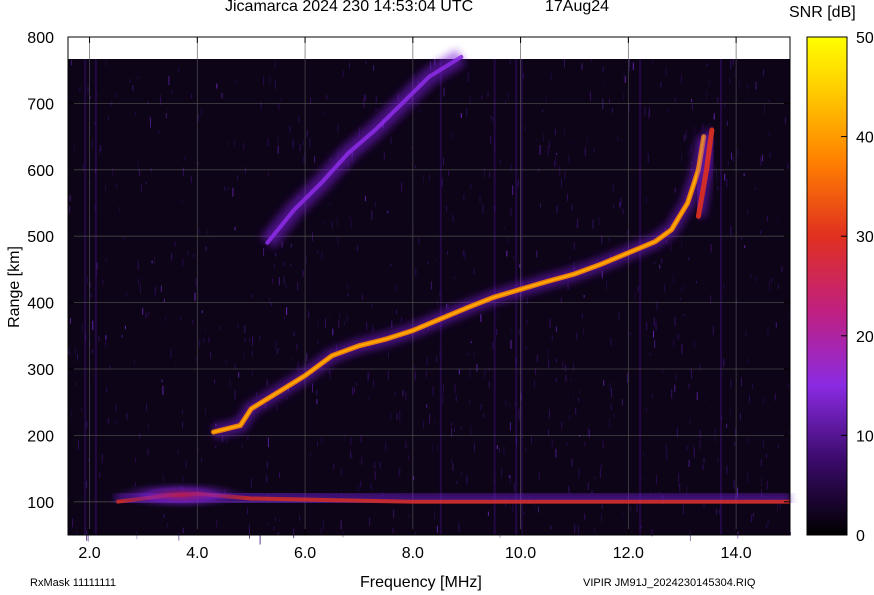 The width and height of the screenshot is (874, 595). I want to click on x-tick-label: 6.0, so click(305, 553).